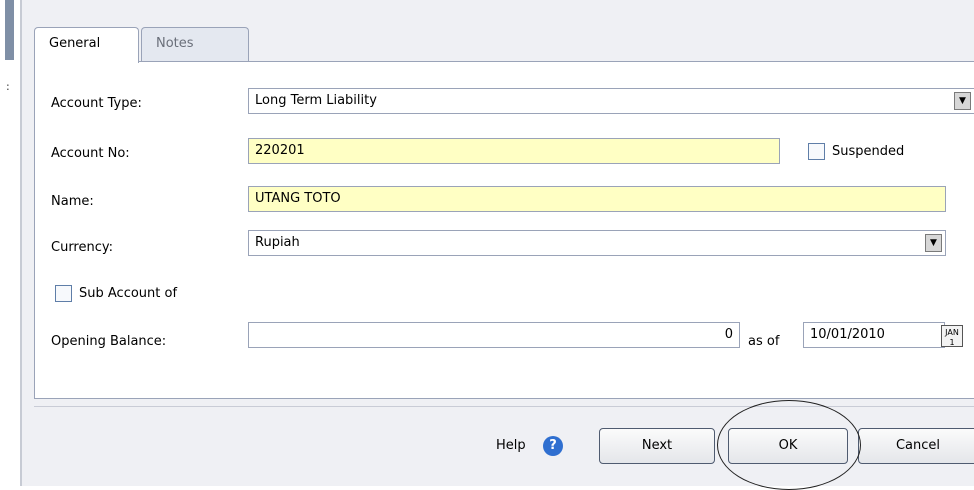 Image resolution: width=974 pixels, height=490 pixels. What do you see at coordinates (90, 153) in the screenshot?
I see `account-no-label: Account No:` at bounding box center [90, 153].